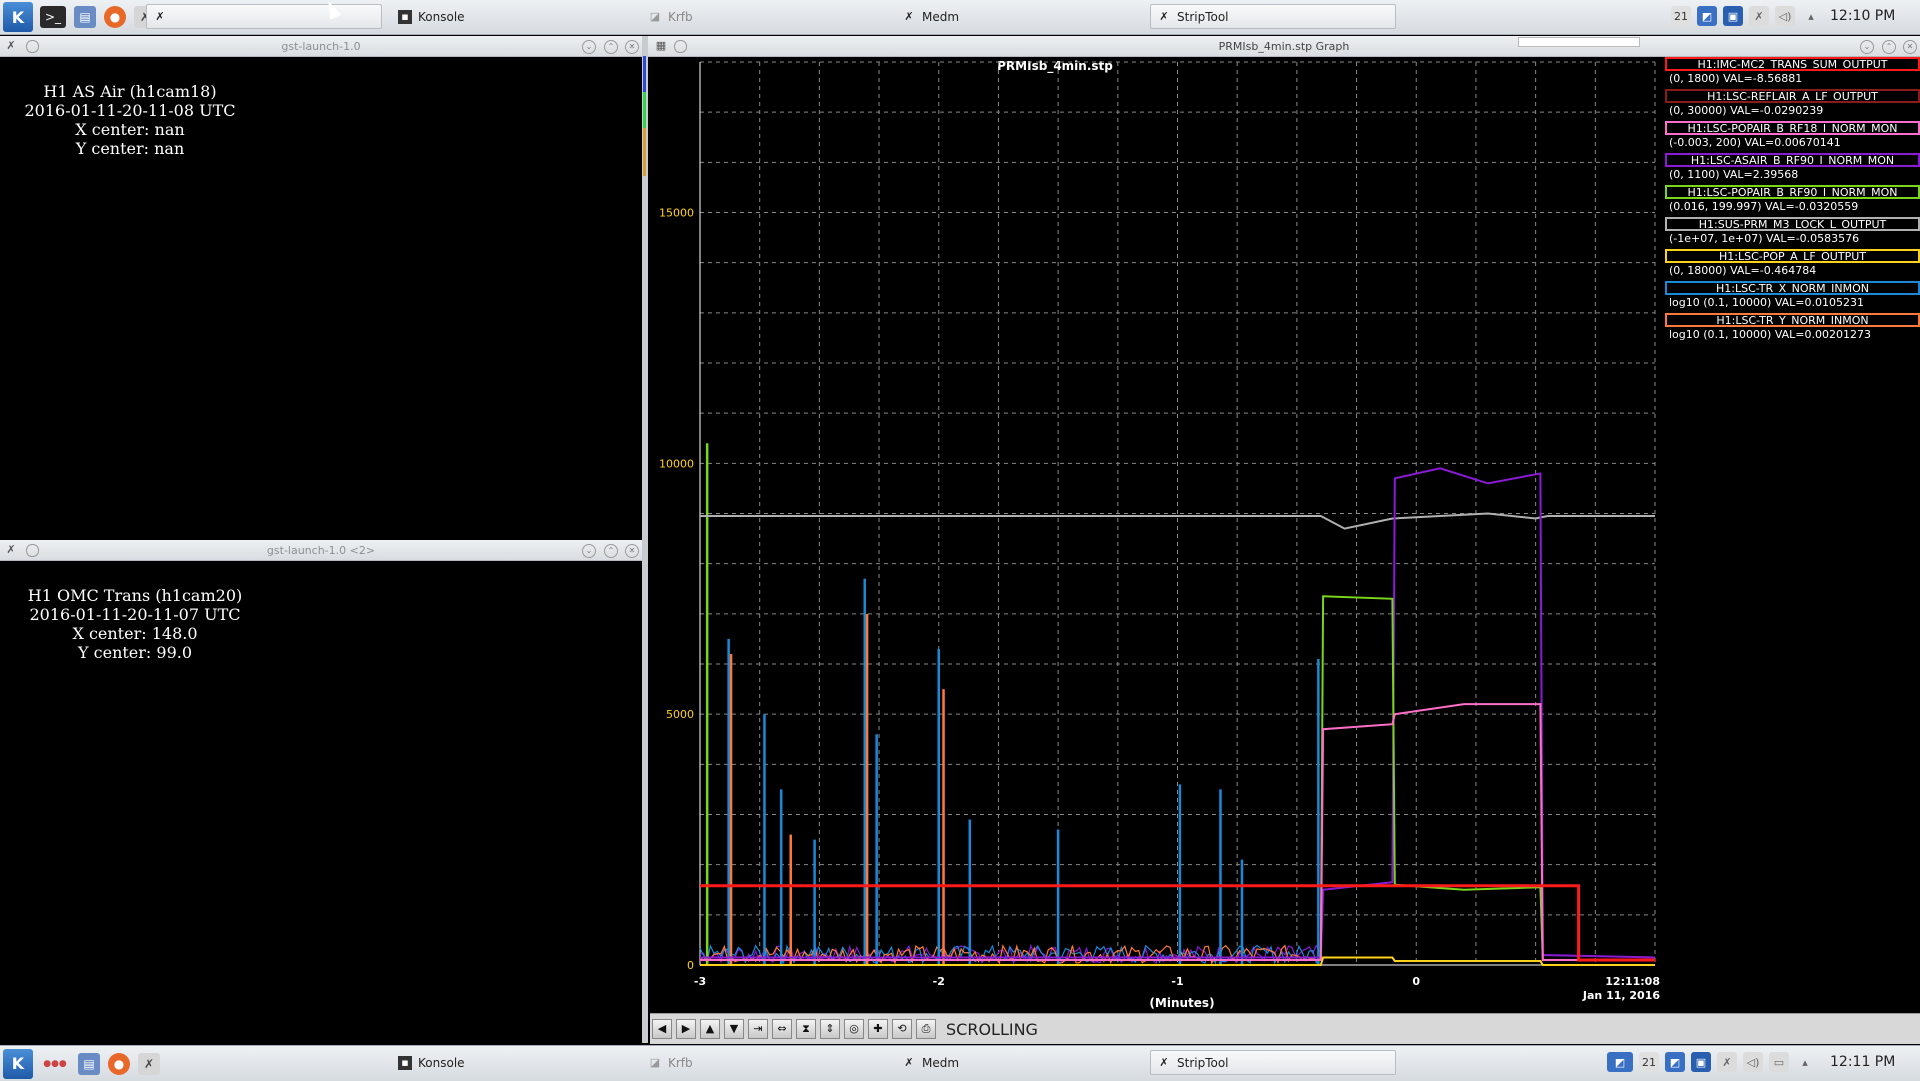 Image resolution: width=1920 pixels, height=1081 pixels. I want to click on auto-scale-button: ◎, so click(854, 1029).